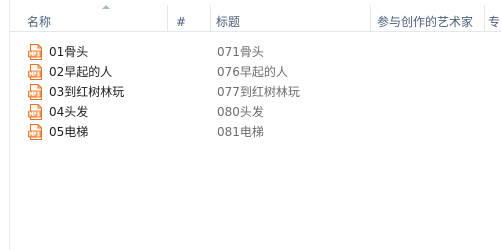 The image size is (501, 250). Describe the element at coordinates (69, 112) in the screenshot. I see `file-name: 04头发` at that location.